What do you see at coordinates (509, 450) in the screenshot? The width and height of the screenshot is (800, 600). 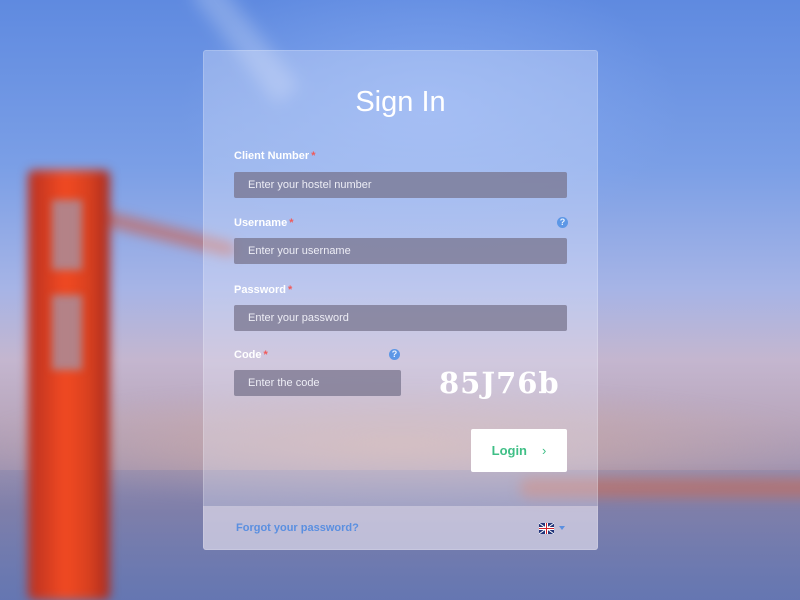 I see `login-button-label: Login` at bounding box center [509, 450].